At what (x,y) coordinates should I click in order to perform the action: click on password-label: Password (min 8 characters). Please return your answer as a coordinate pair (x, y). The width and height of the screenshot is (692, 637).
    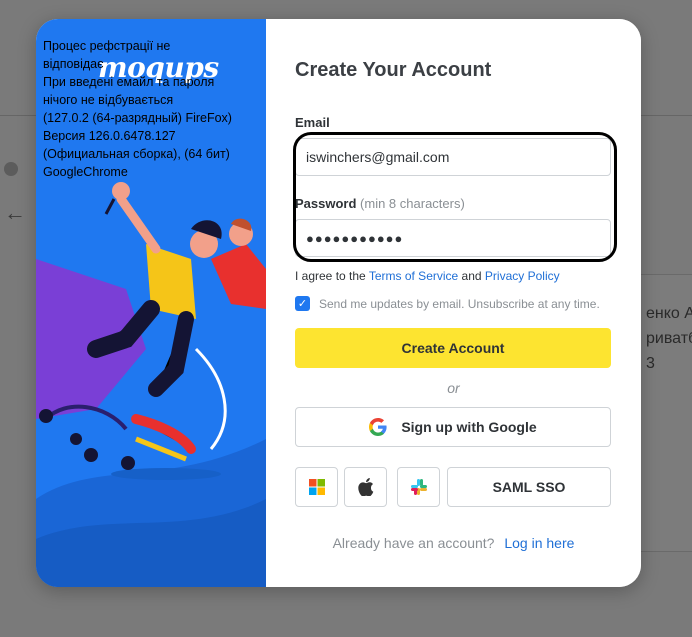
    Looking at the image, I should click on (380, 203).